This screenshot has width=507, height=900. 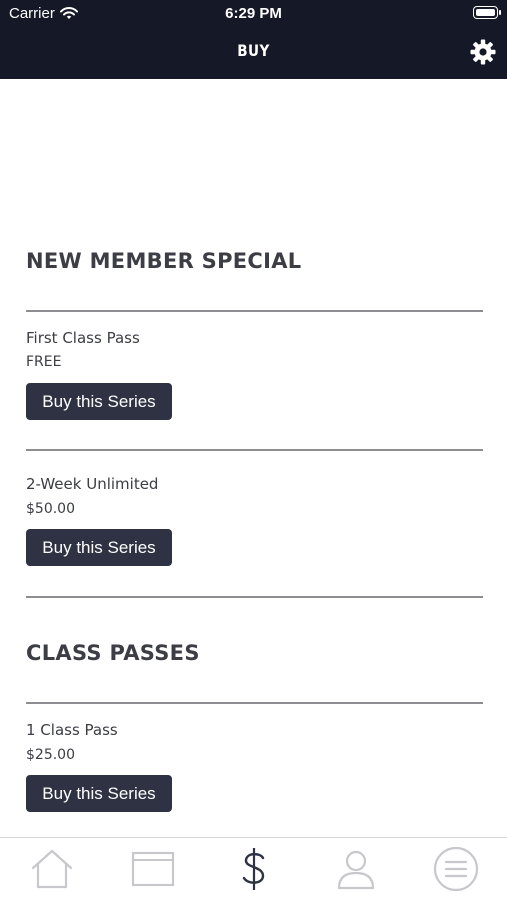 I want to click on item-name-1-class-pass: 1 Class Pass, so click(x=72, y=730).